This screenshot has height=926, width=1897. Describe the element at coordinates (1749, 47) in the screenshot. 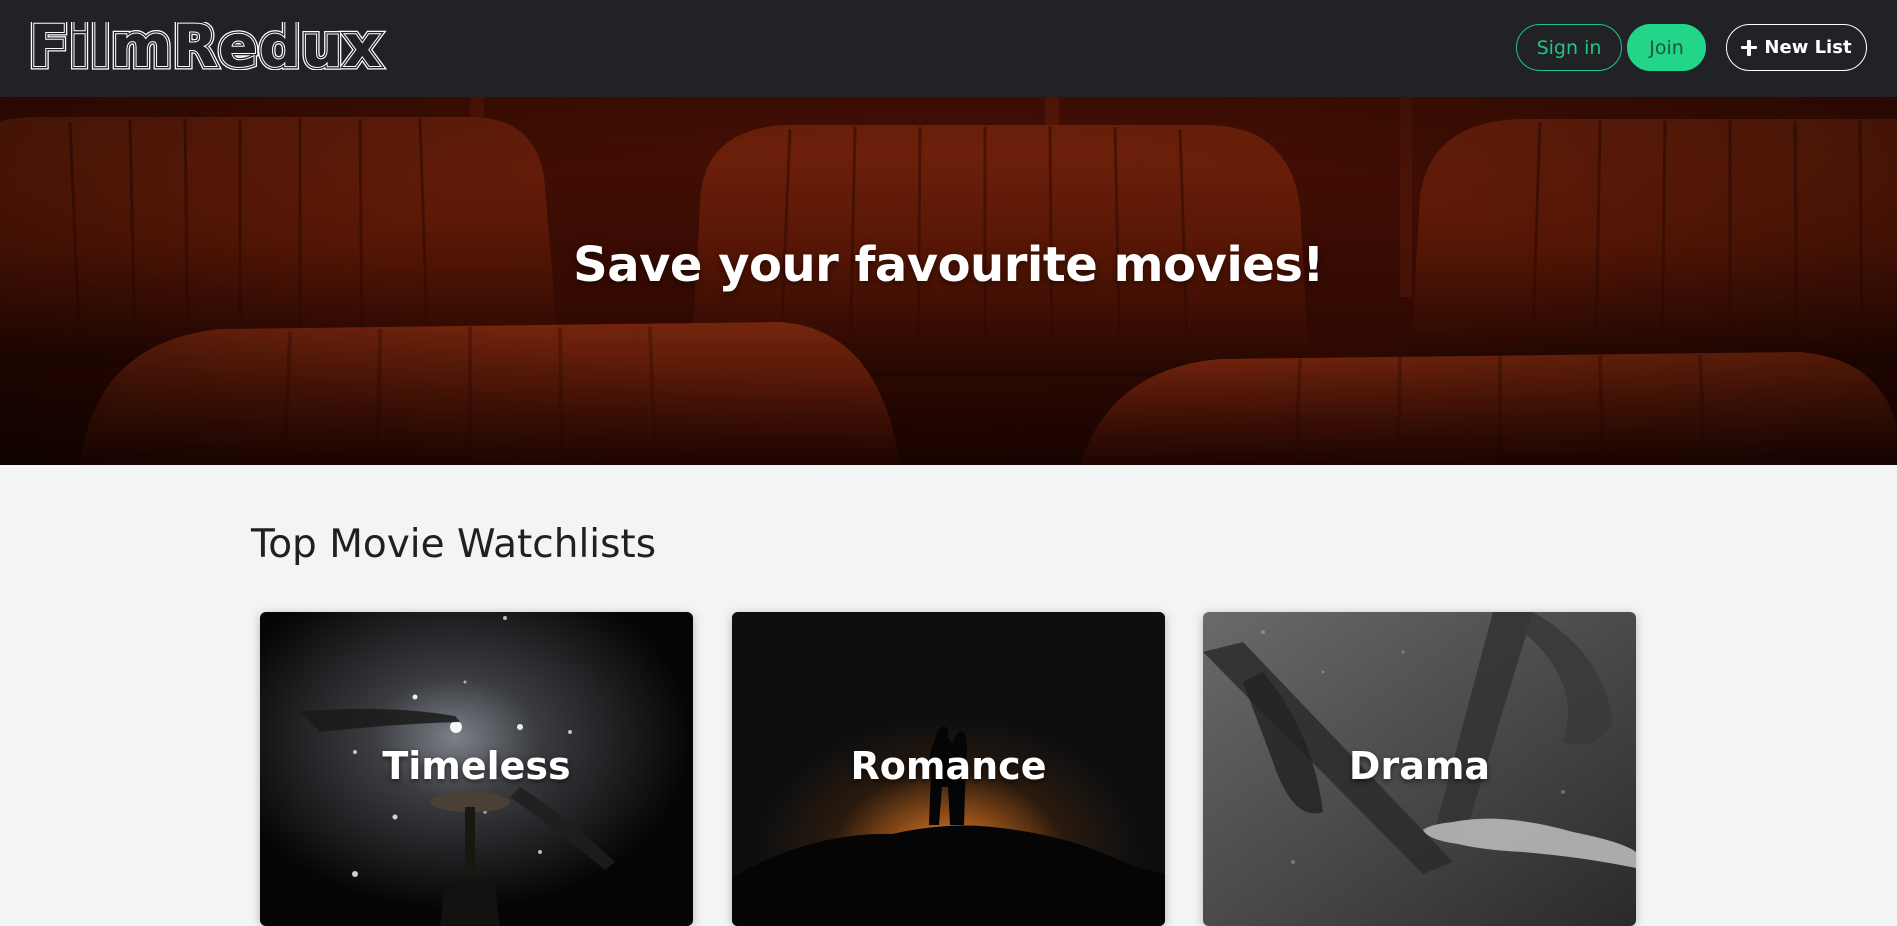

I see `plus-icon` at that location.